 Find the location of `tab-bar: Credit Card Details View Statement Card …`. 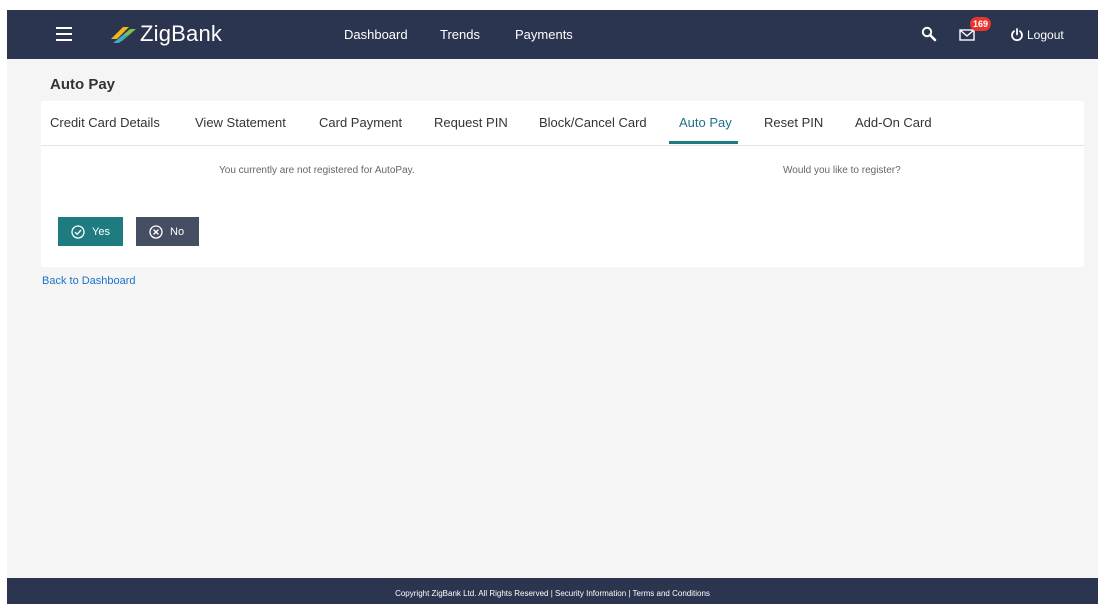

tab-bar: Credit Card Details View Statement Card … is located at coordinates (562, 123).